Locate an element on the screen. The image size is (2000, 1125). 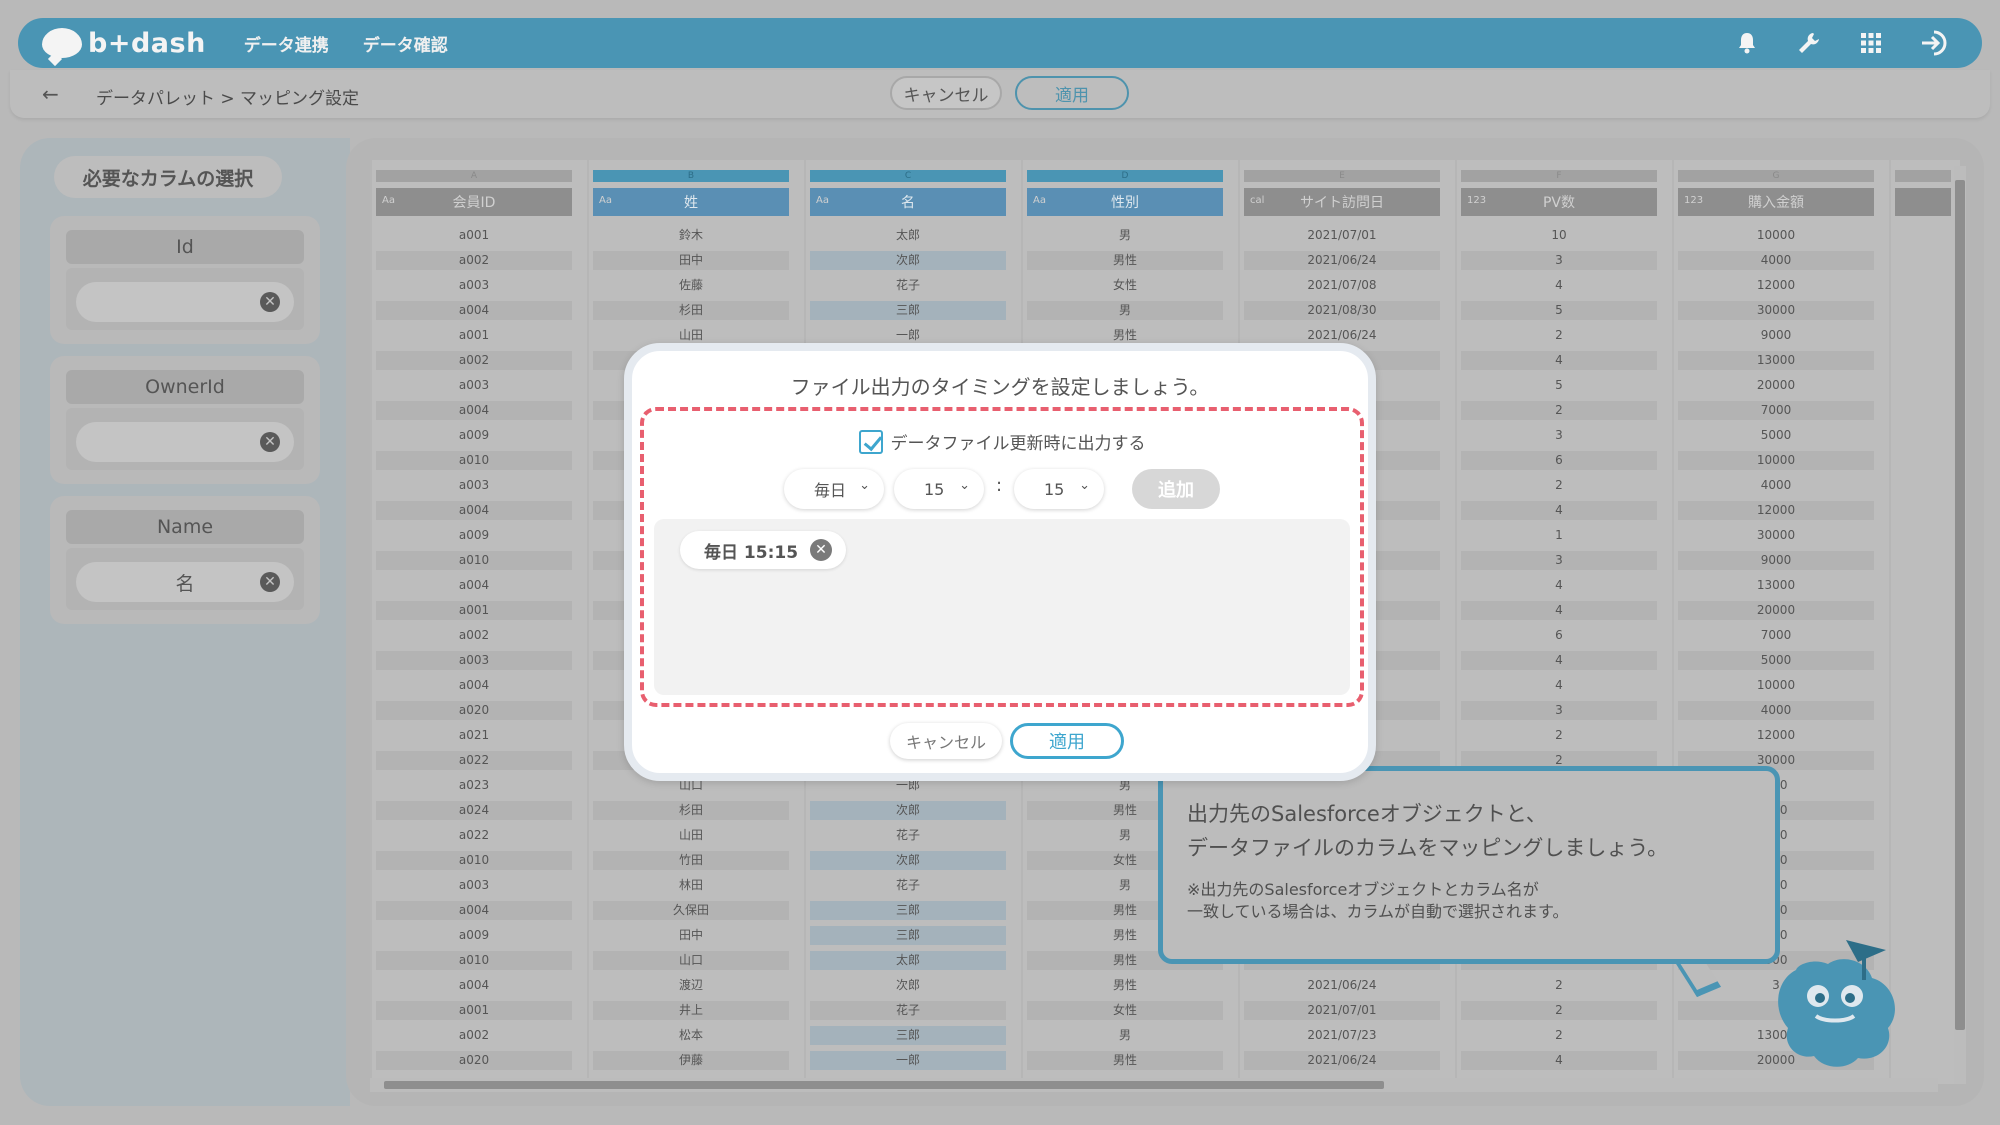
column-header: Aa 性別 is located at coordinates (1125, 202).